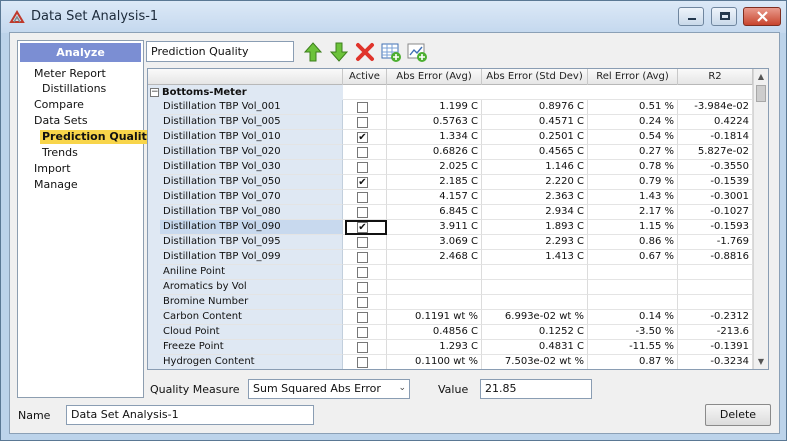 This screenshot has width=787, height=441. Describe the element at coordinates (762, 16) in the screenshot. I see `close-button` at that location.